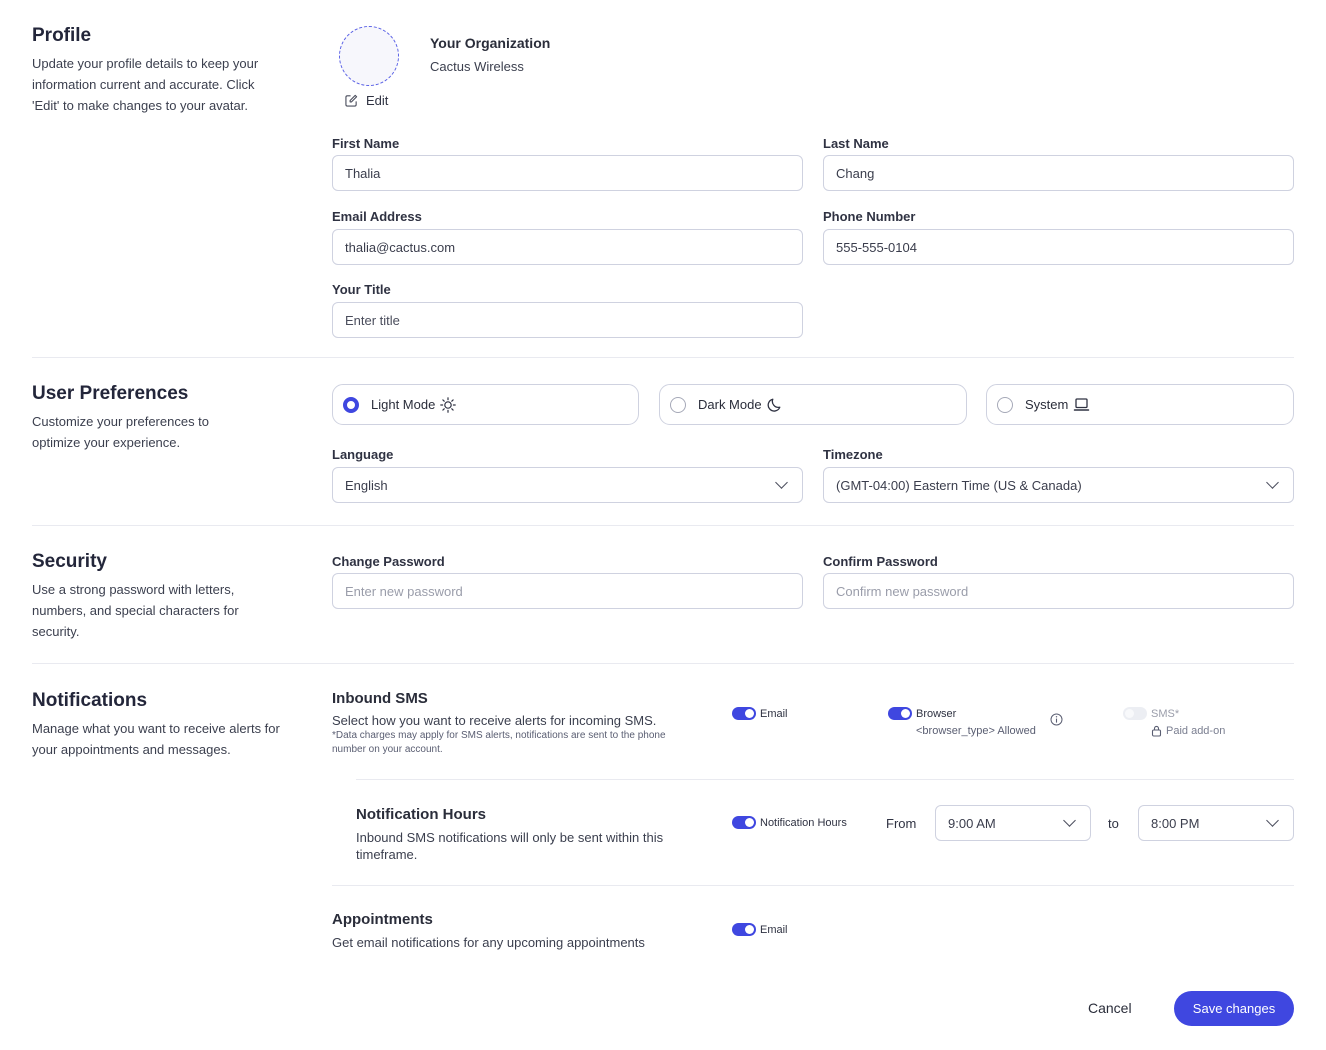  What do you see at coordinates (1058, 591) in the screenshot?
I see `confirm-password-field: Confirm new password` at bounding box center [1058, 591].